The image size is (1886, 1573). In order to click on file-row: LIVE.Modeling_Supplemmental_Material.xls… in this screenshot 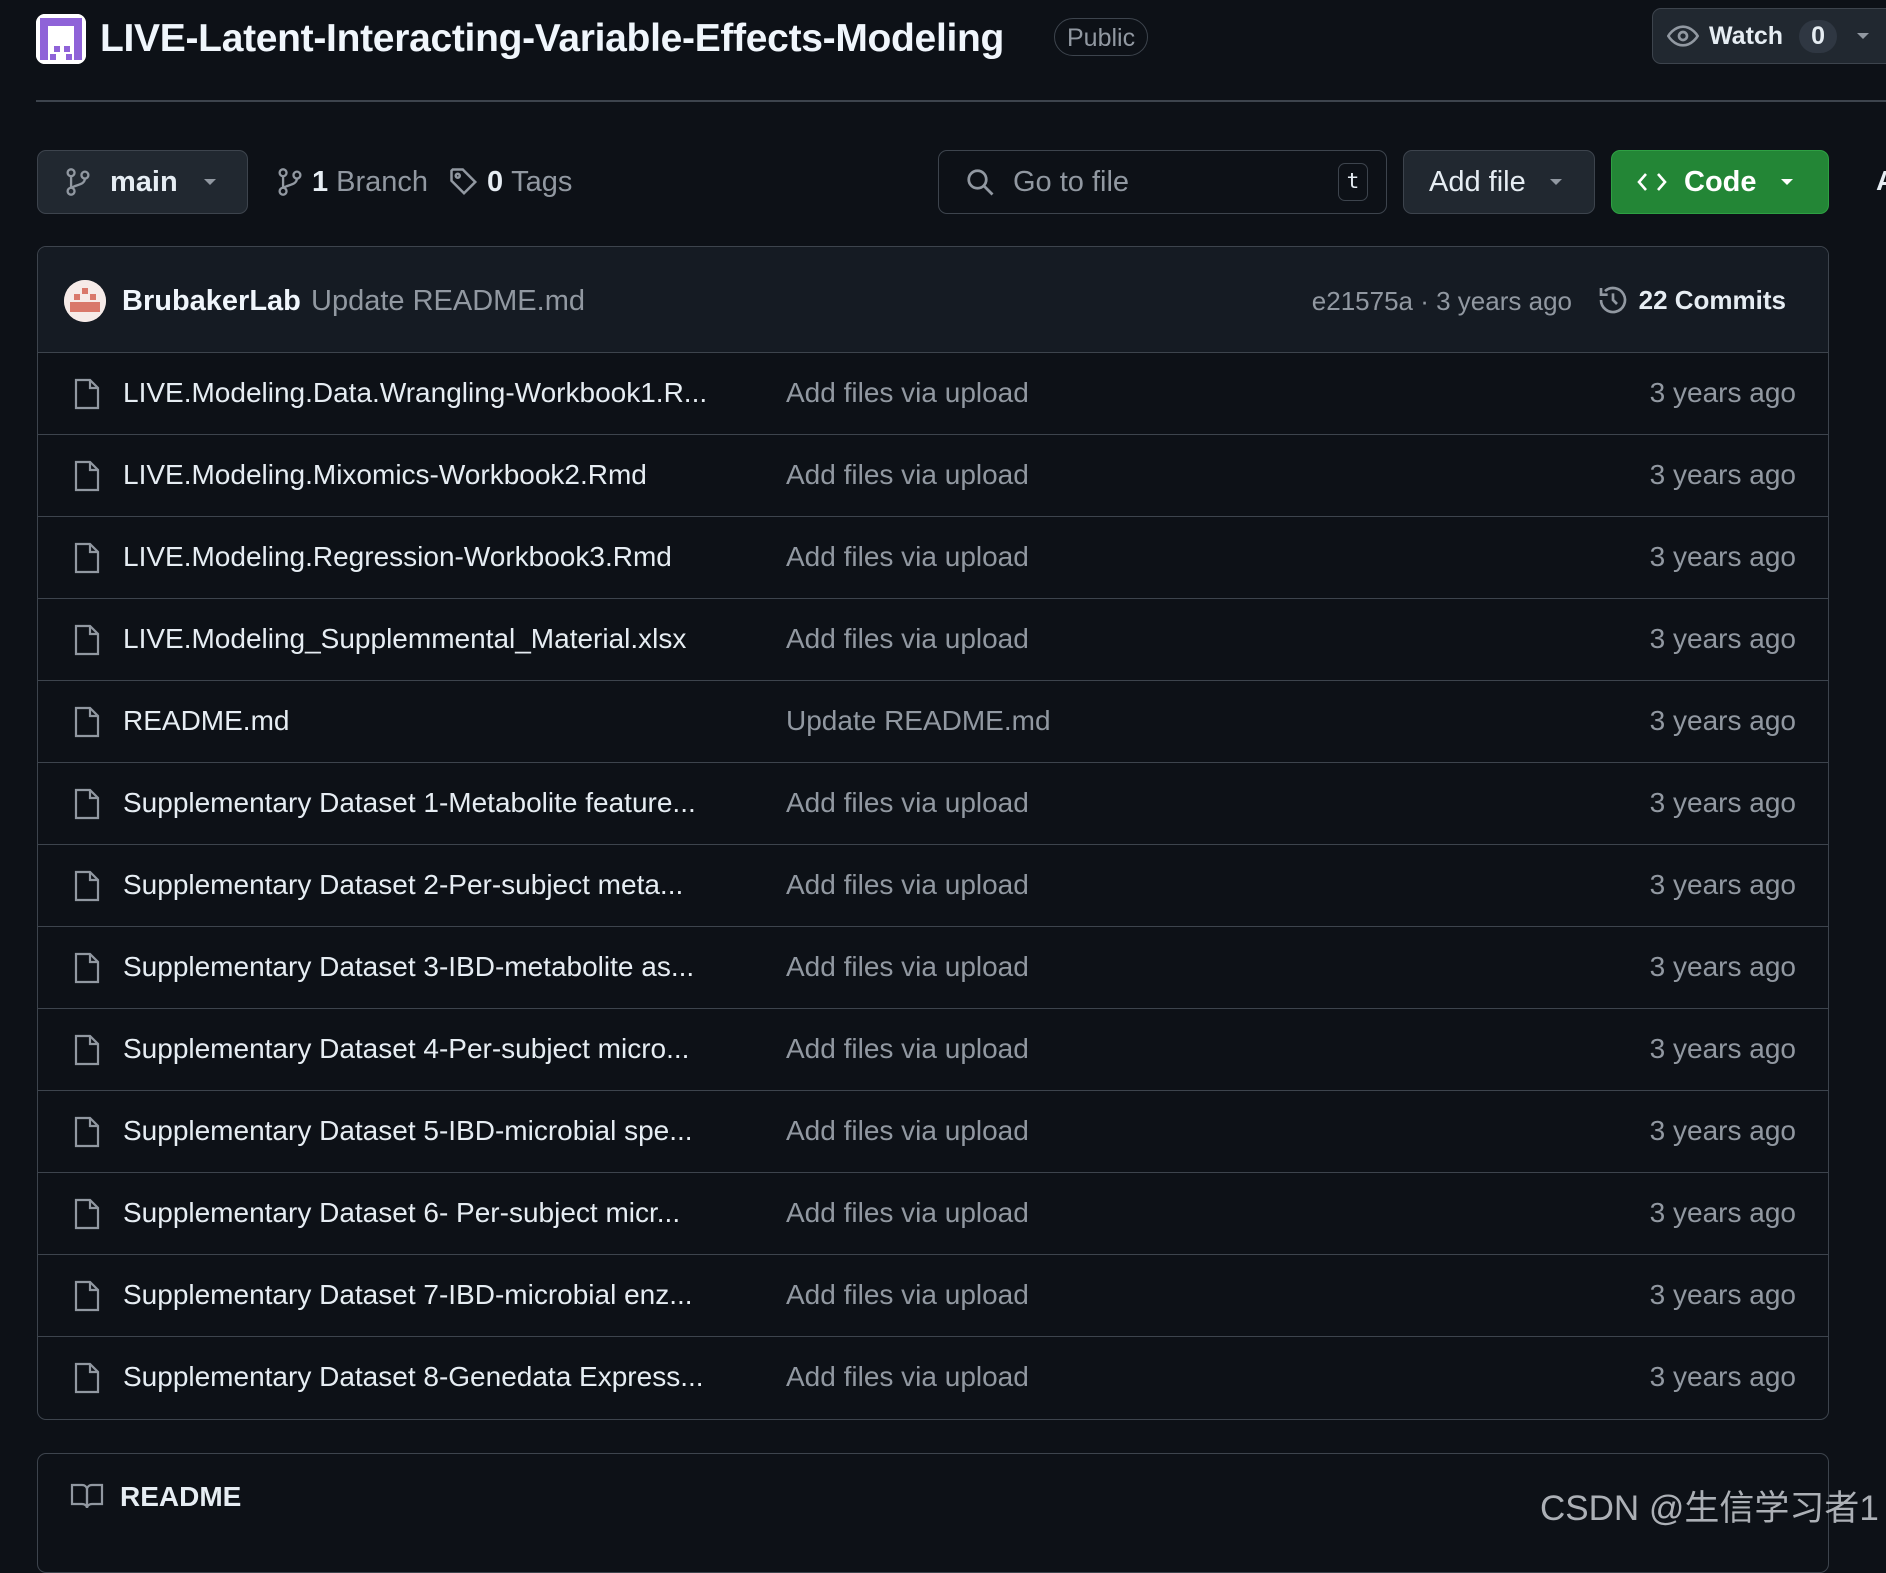, I will do `click(933, 640)`.